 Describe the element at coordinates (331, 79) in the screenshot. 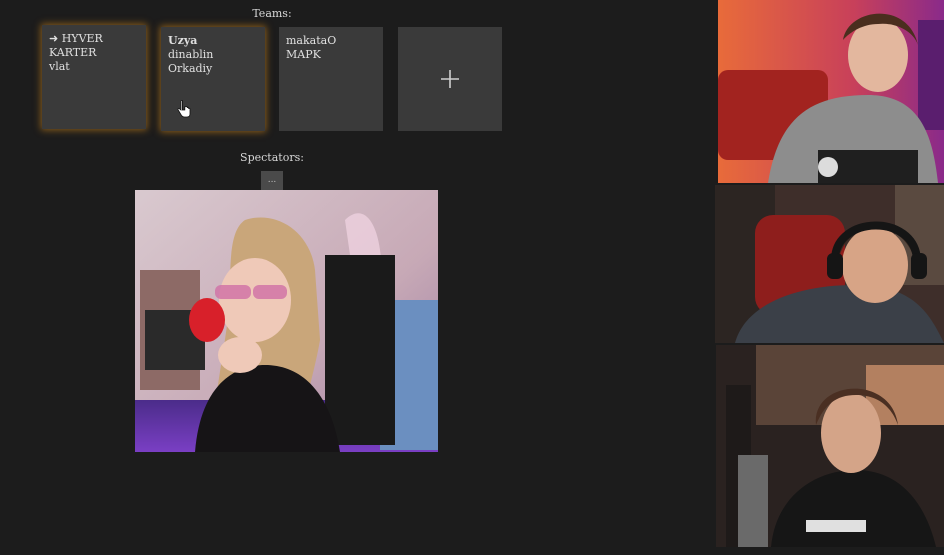

I see `team-card-3: makataO MAPK` at that location.